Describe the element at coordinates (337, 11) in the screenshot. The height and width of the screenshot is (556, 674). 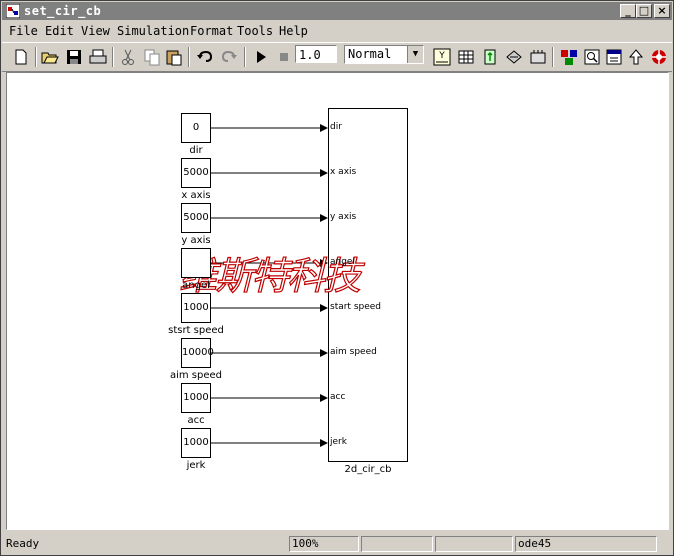
I see `title-bar: set_cir_cb _ □ ×` at that location.